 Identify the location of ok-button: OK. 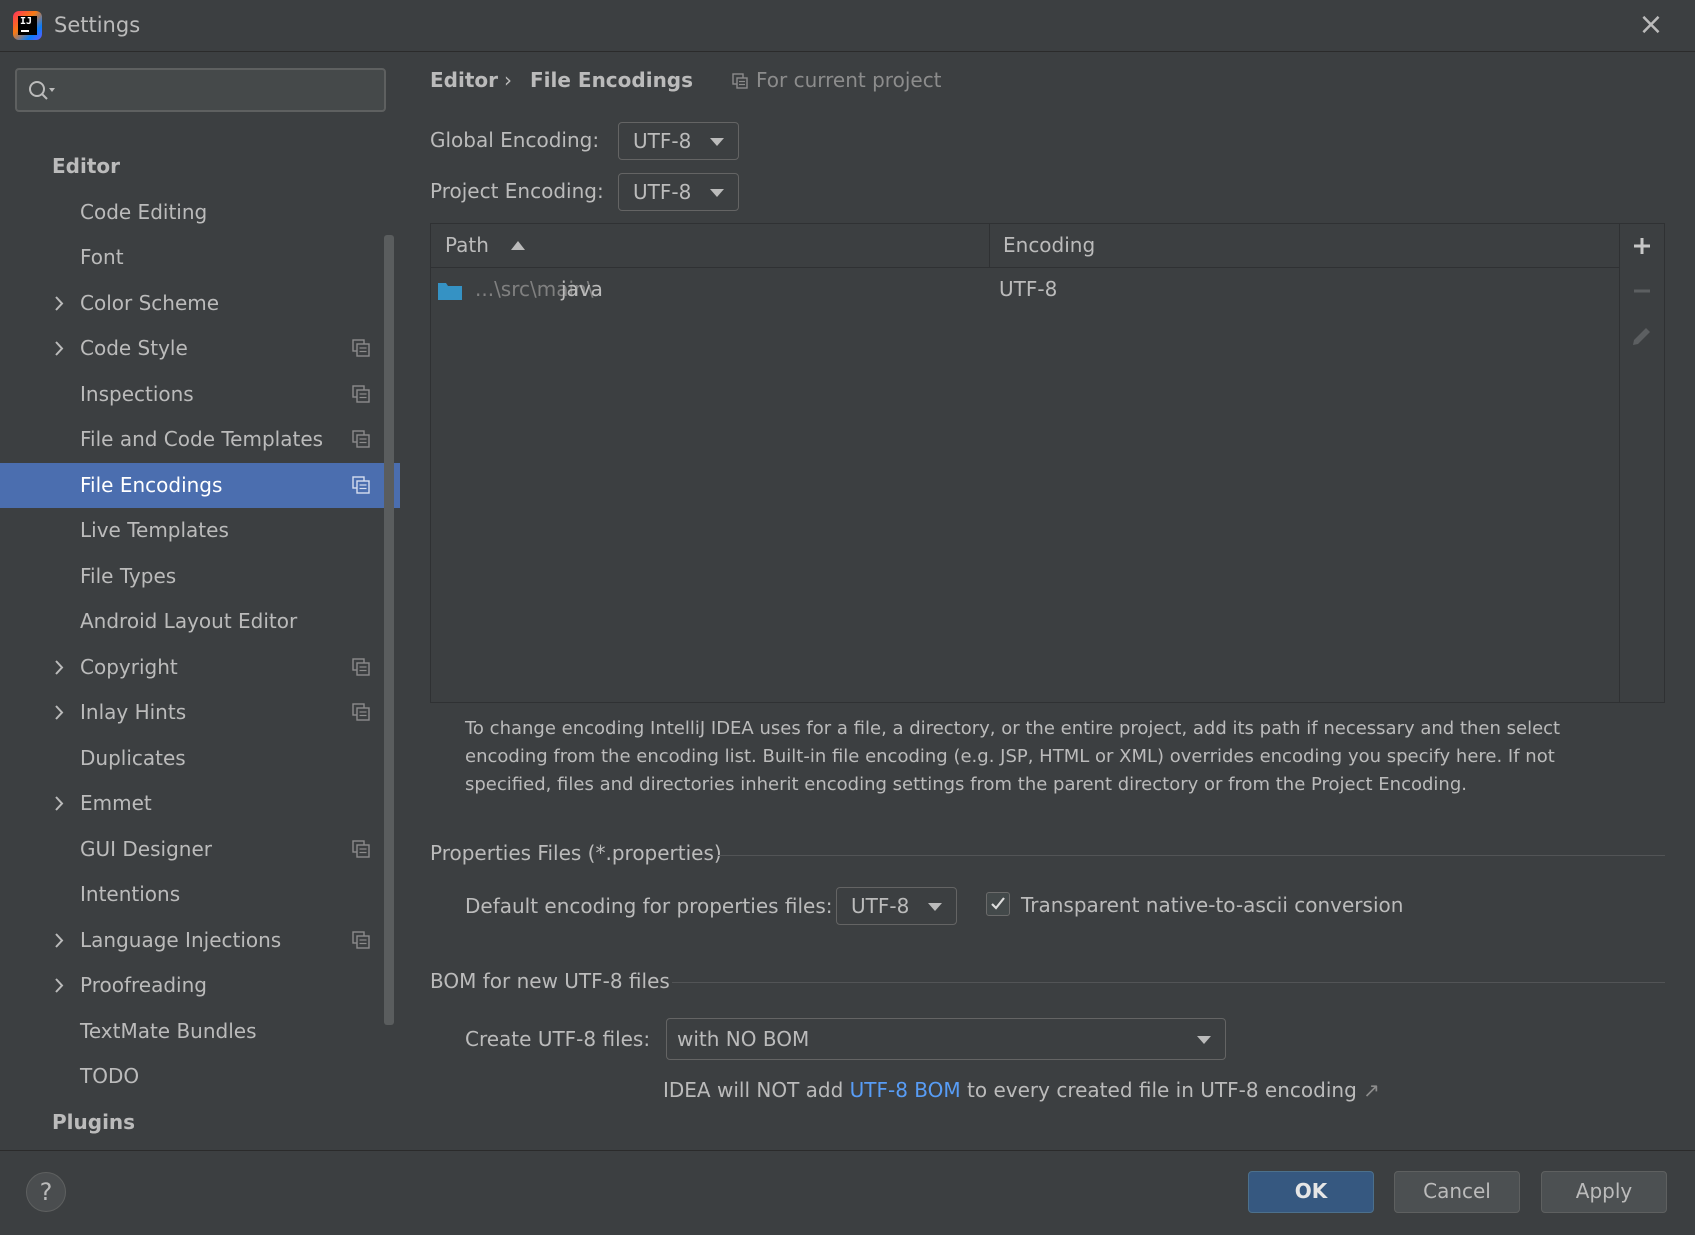
(1311, 1192).